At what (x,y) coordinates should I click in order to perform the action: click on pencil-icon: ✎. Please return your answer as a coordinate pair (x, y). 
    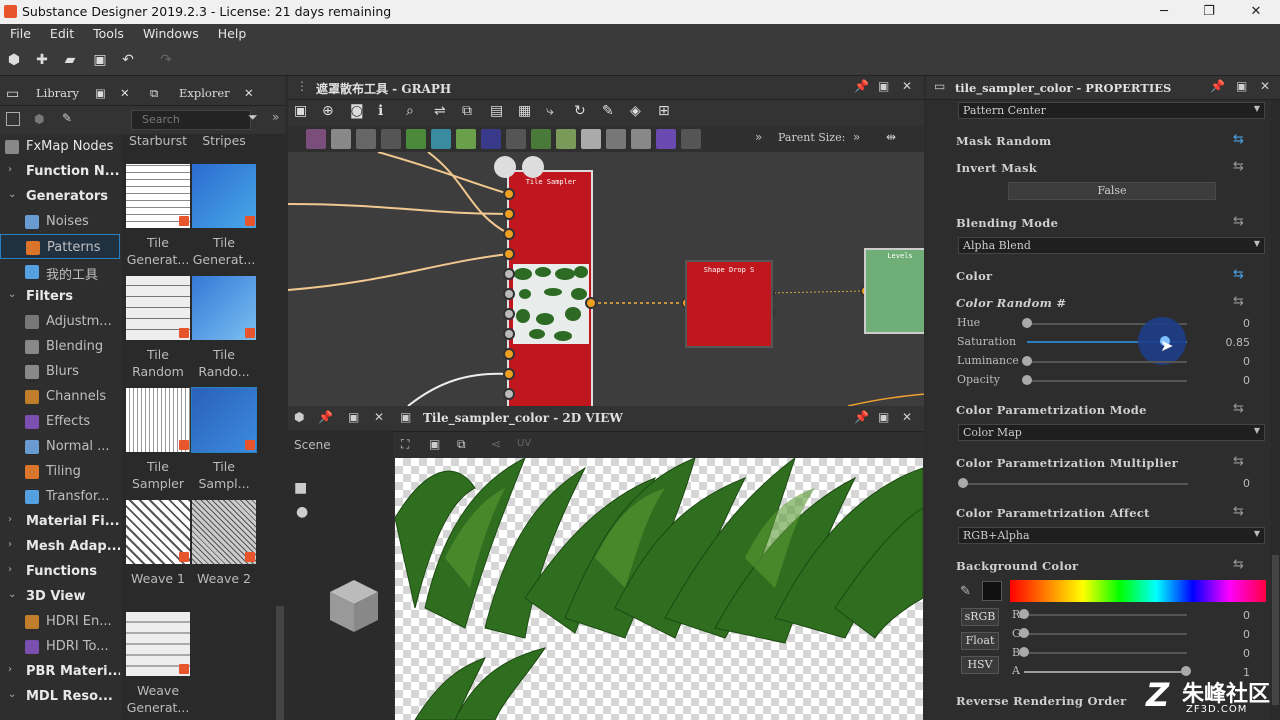
    Looking at the image, I should click on (67, 118).